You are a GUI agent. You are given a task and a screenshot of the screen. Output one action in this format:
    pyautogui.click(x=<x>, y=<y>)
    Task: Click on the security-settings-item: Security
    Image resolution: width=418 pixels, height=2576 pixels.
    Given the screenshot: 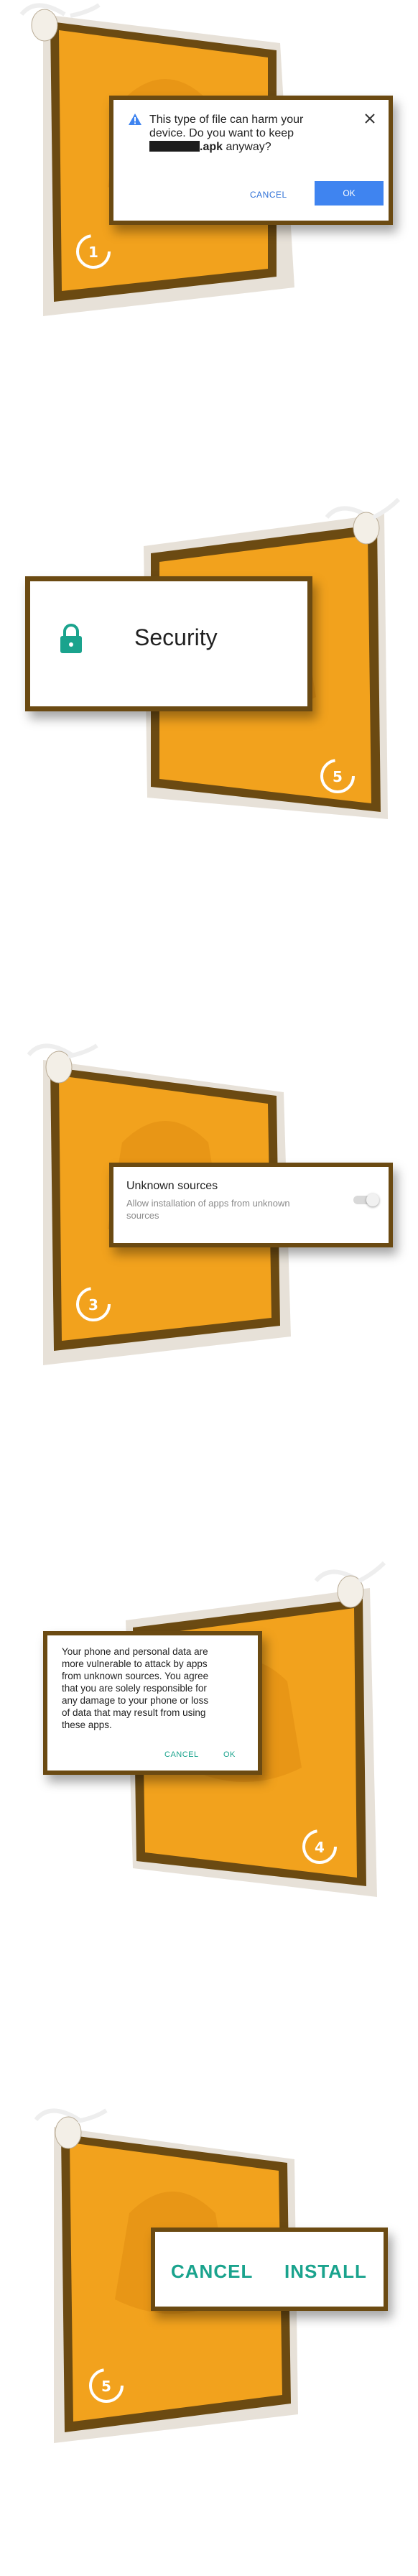 What is the action you would take?
    pyautogui.click(x=168, y=643)
    